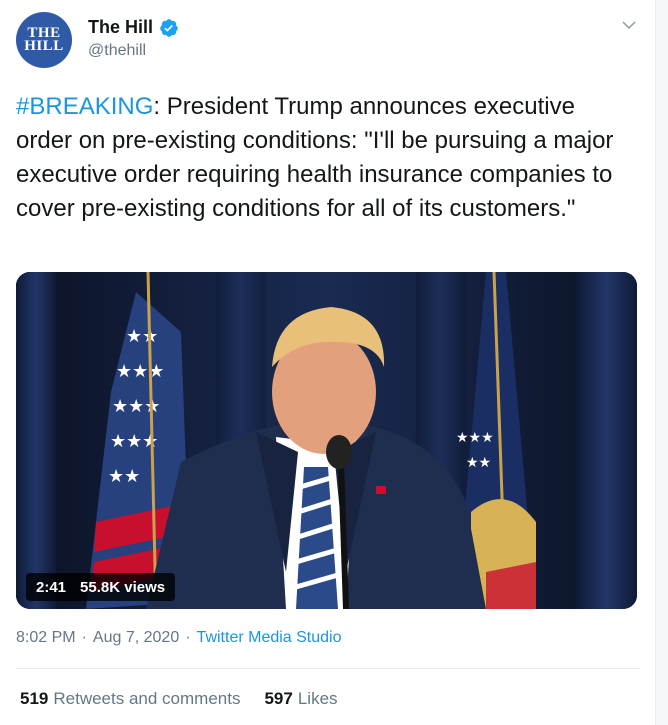 This screenshot has height=725, width=668. What do you see at coordinates (34, 698) in the screenshot?
I see `retweets-count: 519` at bounding box center [34, 698].